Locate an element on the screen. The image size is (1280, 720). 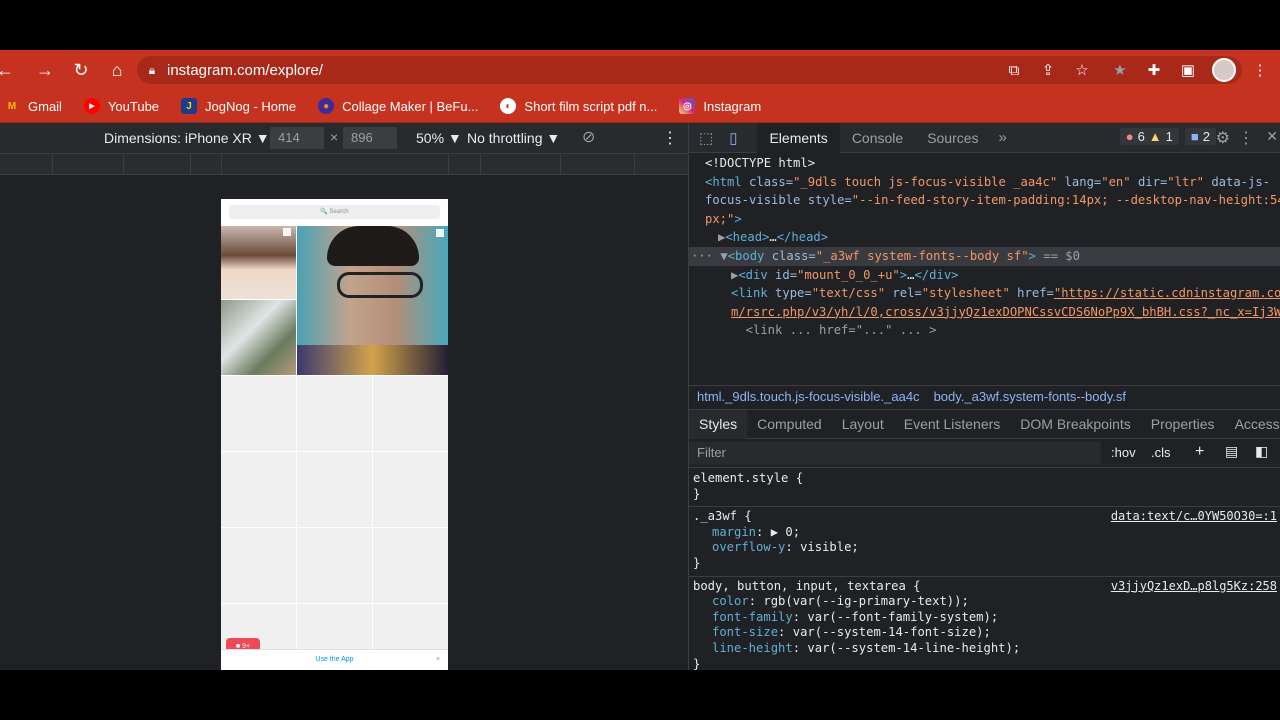
dom-node-line: ▶<div id="mount_0_0_+u">…</div> is located at coordinates (984, 275).